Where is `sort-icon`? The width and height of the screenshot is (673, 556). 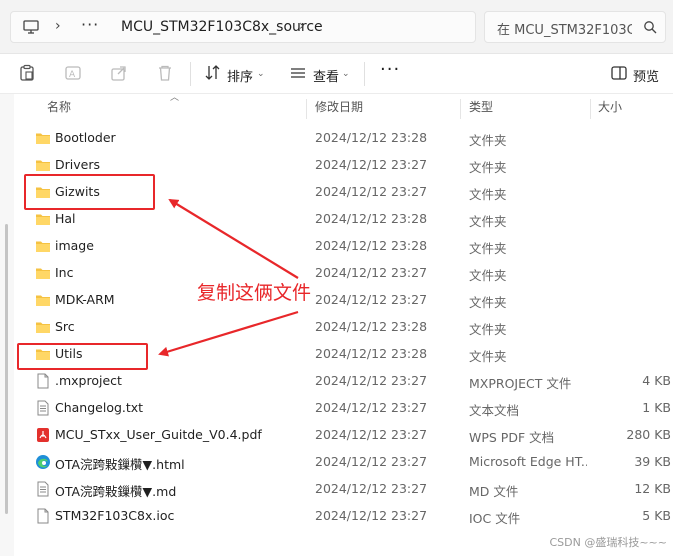
sort-icon is located at coordinates (213, 74).